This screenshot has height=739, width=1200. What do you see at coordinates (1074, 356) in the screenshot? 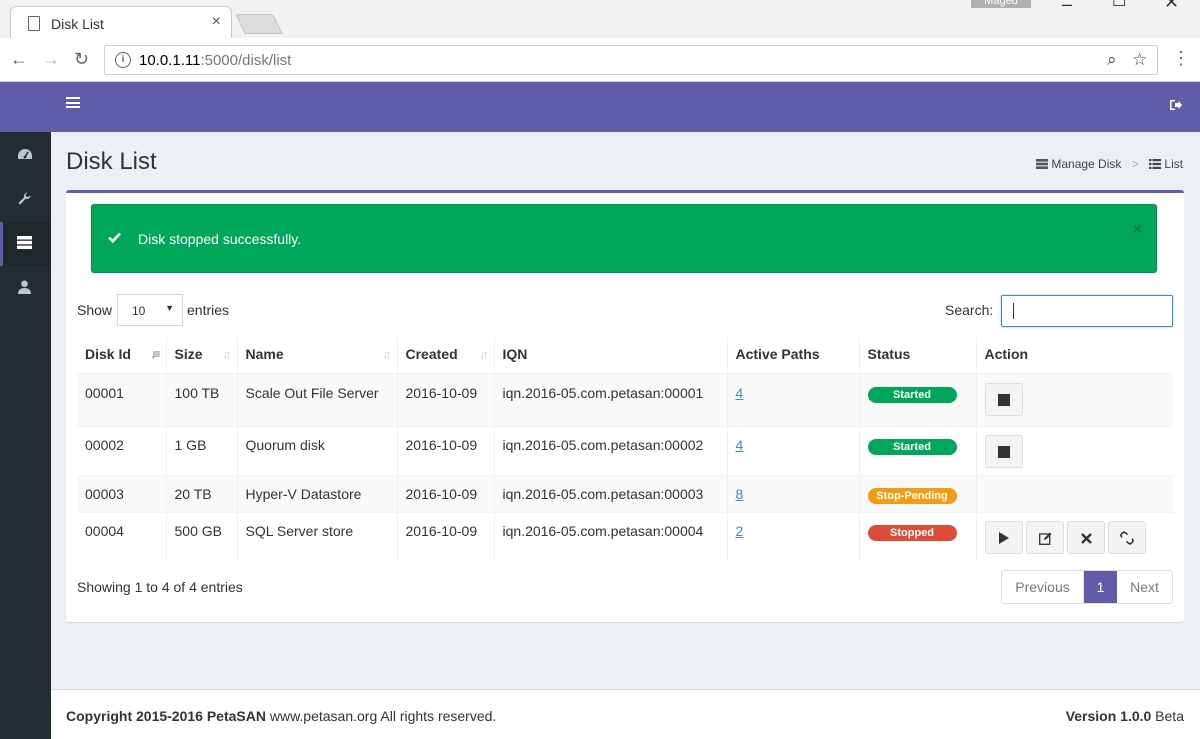
I see `header-action: Action` at bounding box center [1074, 356].